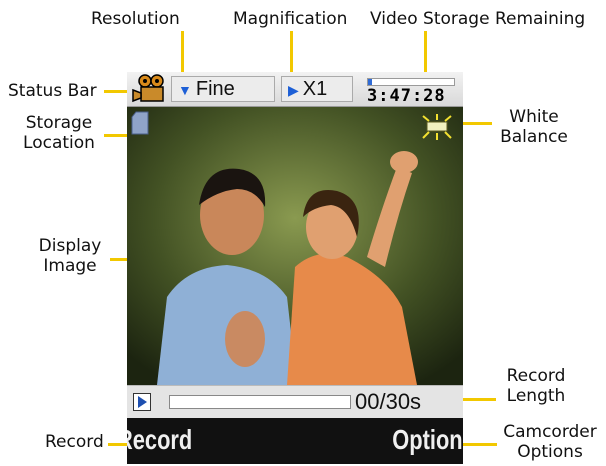 This screenshot has height=466, width=606. Describe the element at coordinates (478, 19) in the screenshot. I see `callout-video-storage: Video Storage Remaining` at that location.